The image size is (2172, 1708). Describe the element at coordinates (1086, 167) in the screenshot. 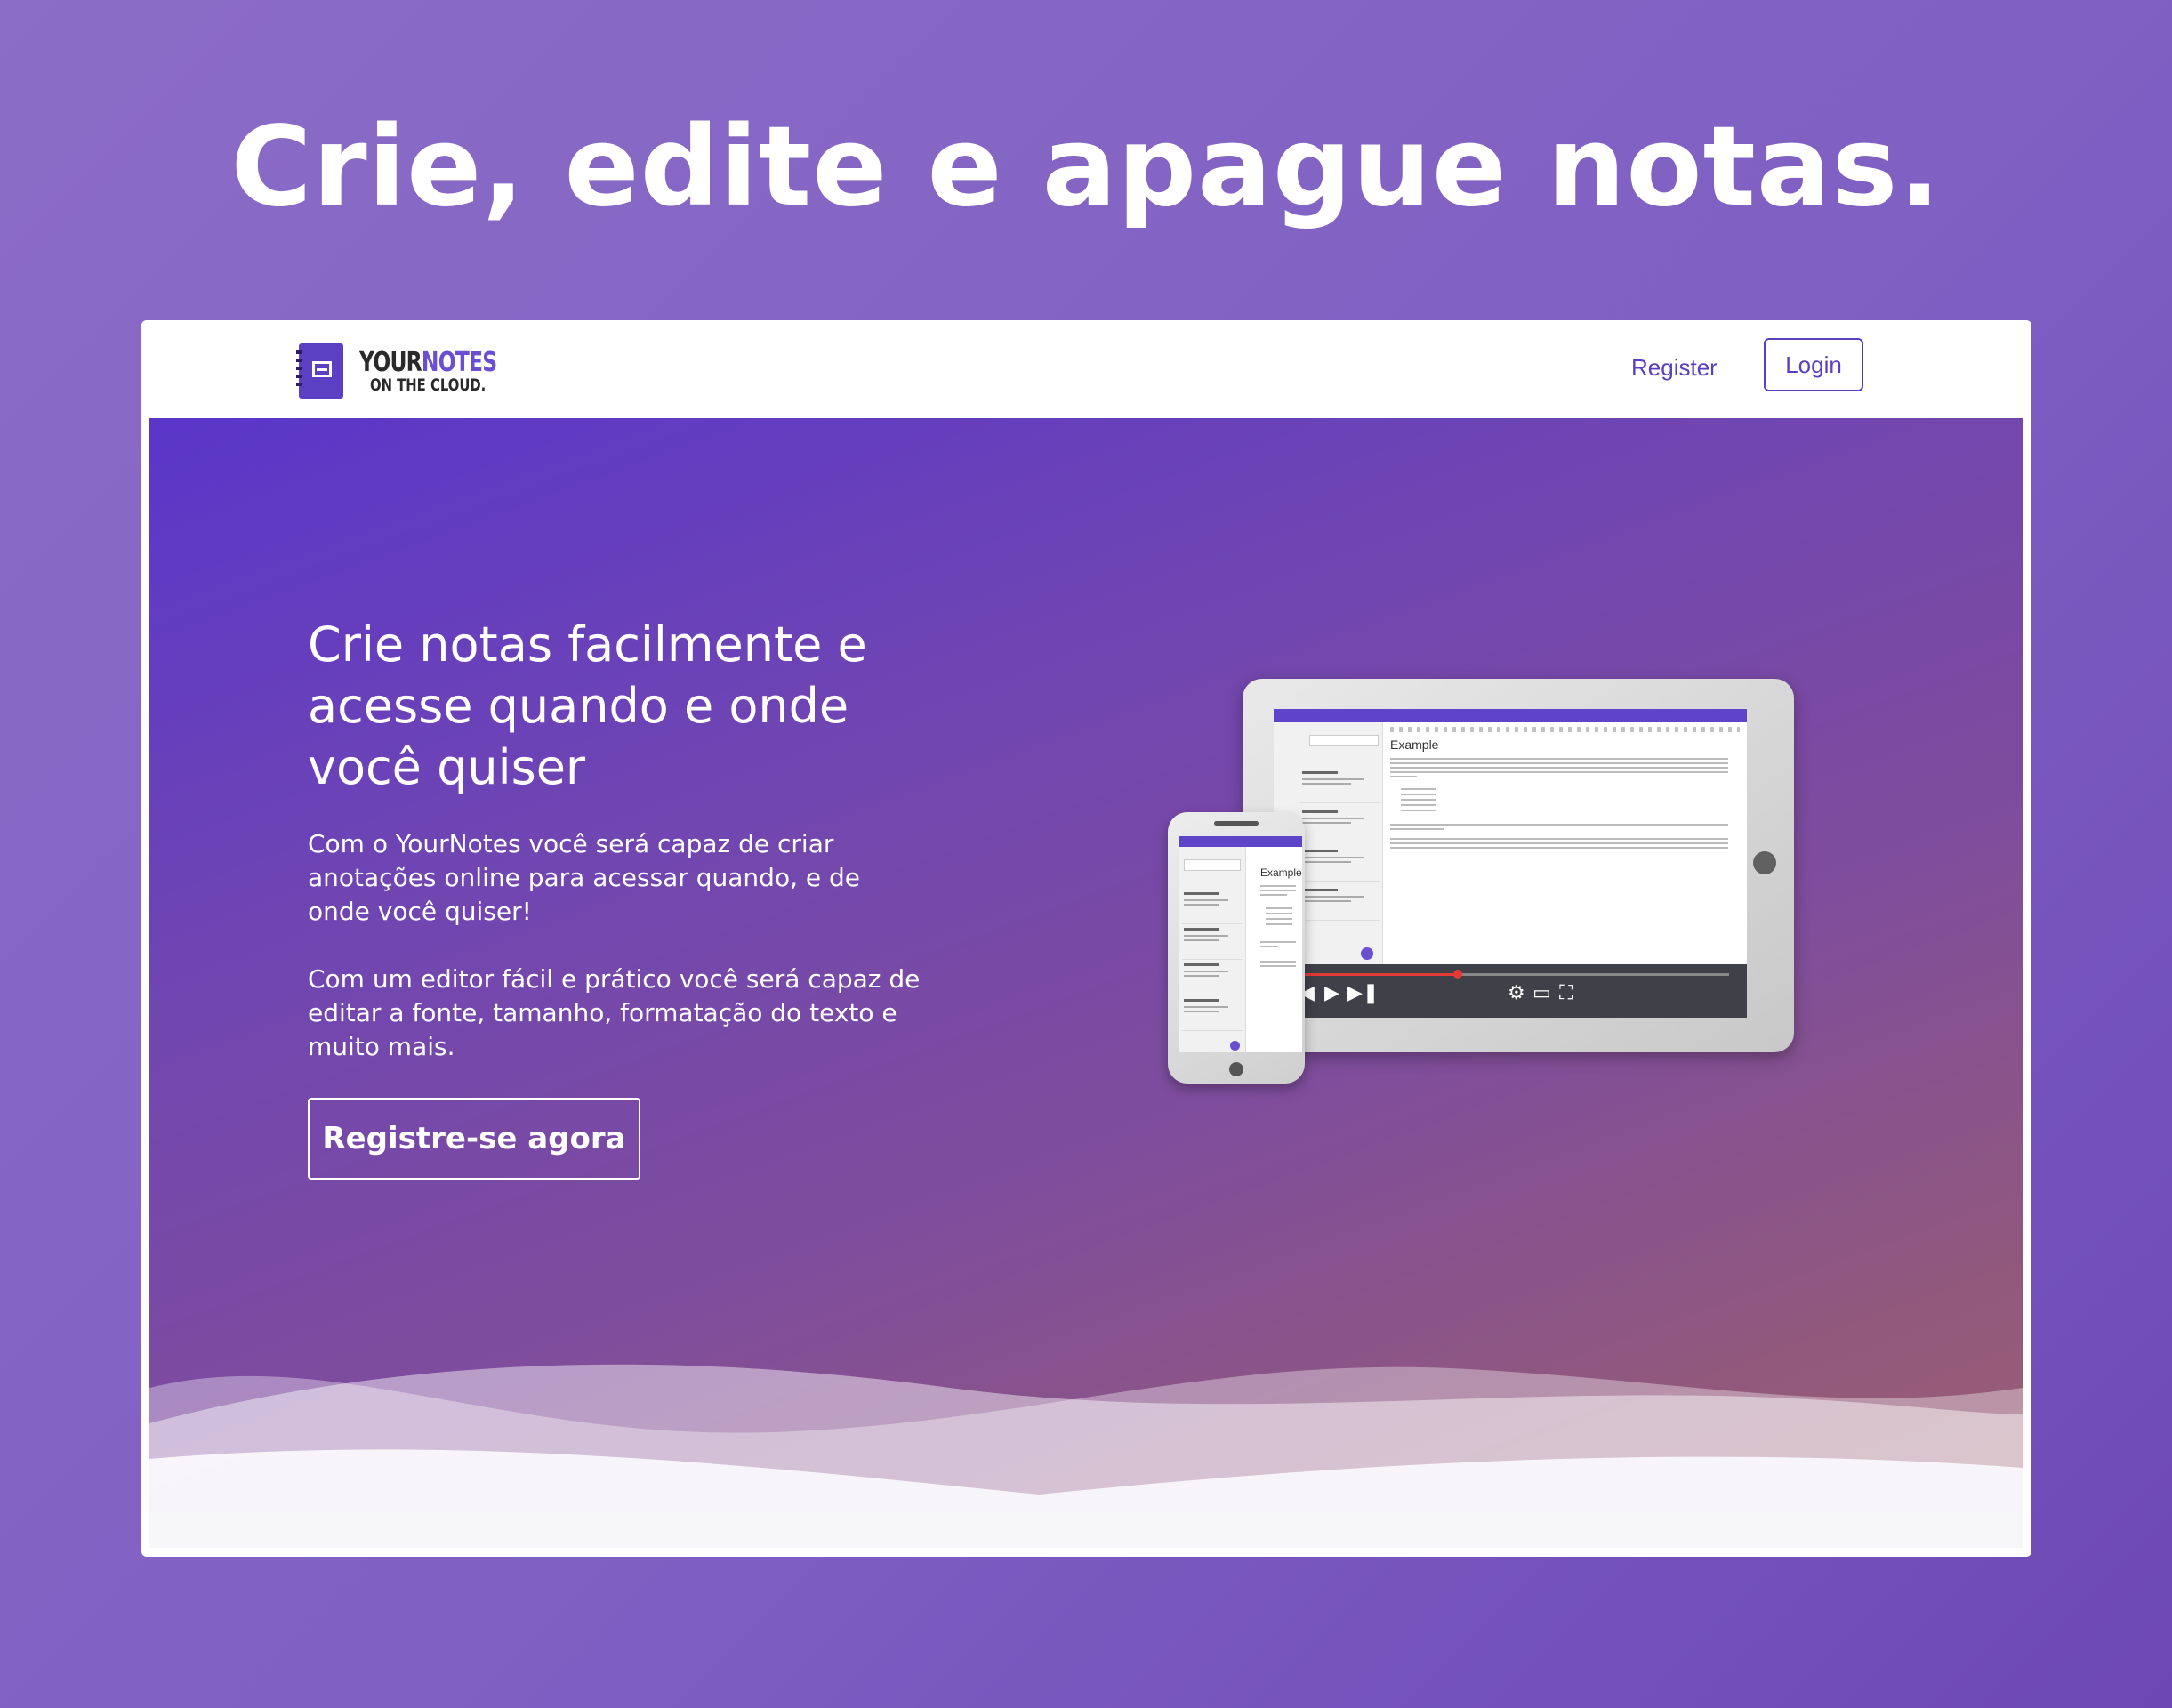

I see `page-headline: Crie, edite e apague notas.` at that location.